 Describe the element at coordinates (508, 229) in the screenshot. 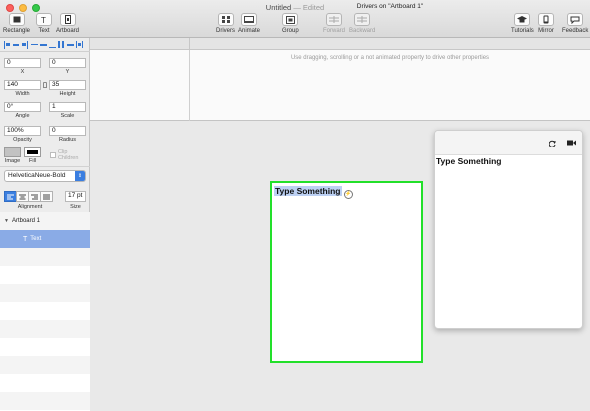

I see `preview-window: Type Something` at that location.